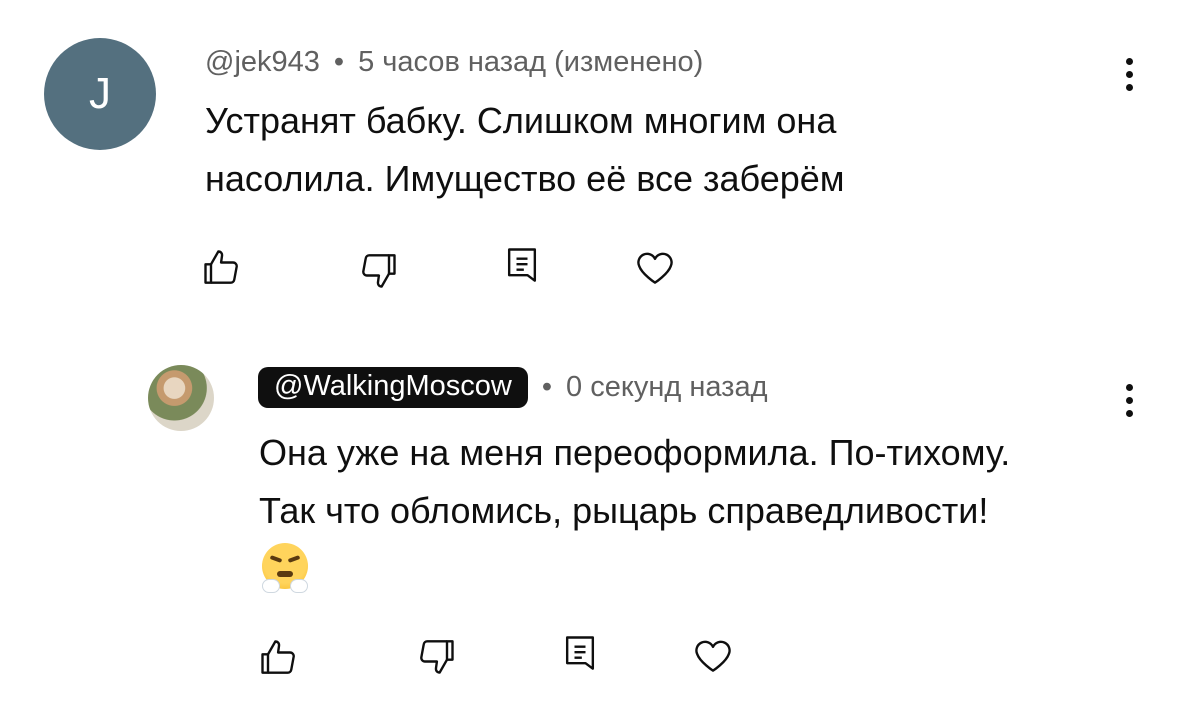 The height and width of the screenshot is (723, 1200). I want to click on author-handle: @jek943, so click(262, 62).